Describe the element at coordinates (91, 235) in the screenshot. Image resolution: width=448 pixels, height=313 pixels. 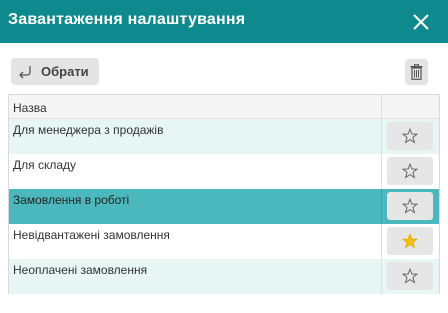
I see `row-name: Невідвантажені замовлення` at that location.